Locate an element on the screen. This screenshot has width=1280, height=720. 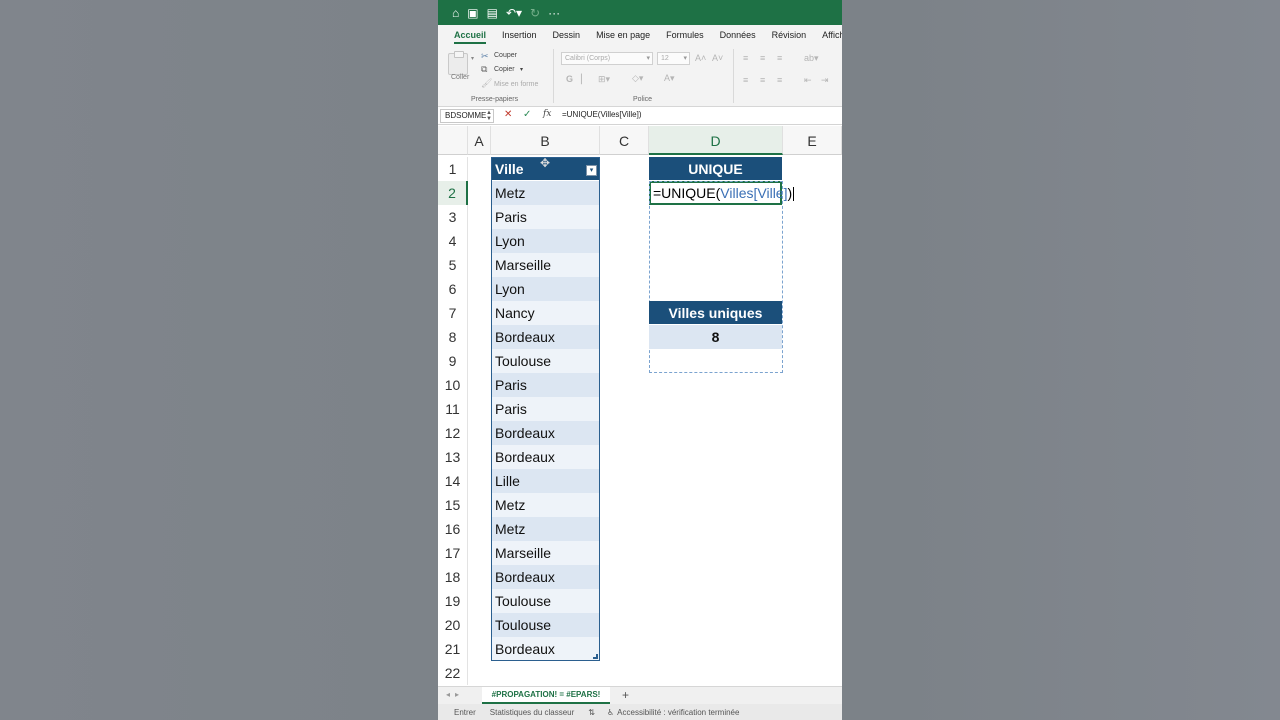
row-header-18: 18 is located at coordinates (453, 577).